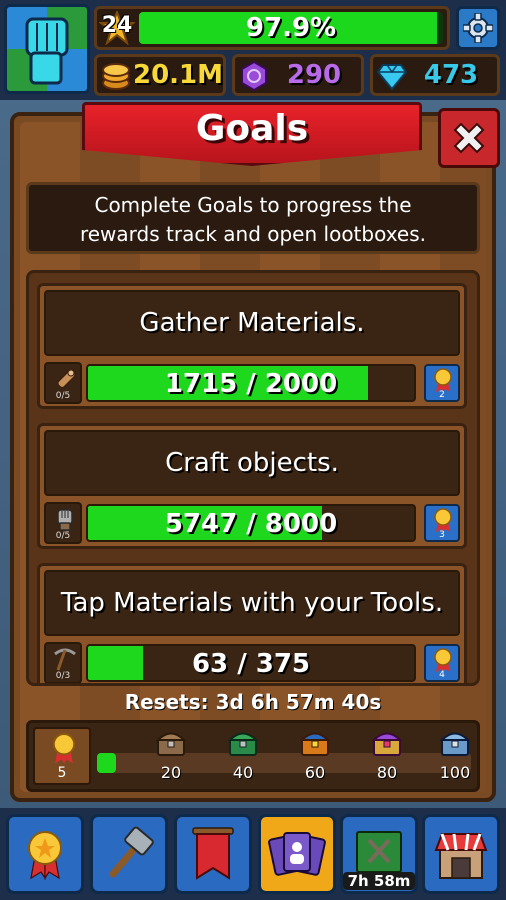  I want to click on goal-reward-amount: 4, so click(442, 675).